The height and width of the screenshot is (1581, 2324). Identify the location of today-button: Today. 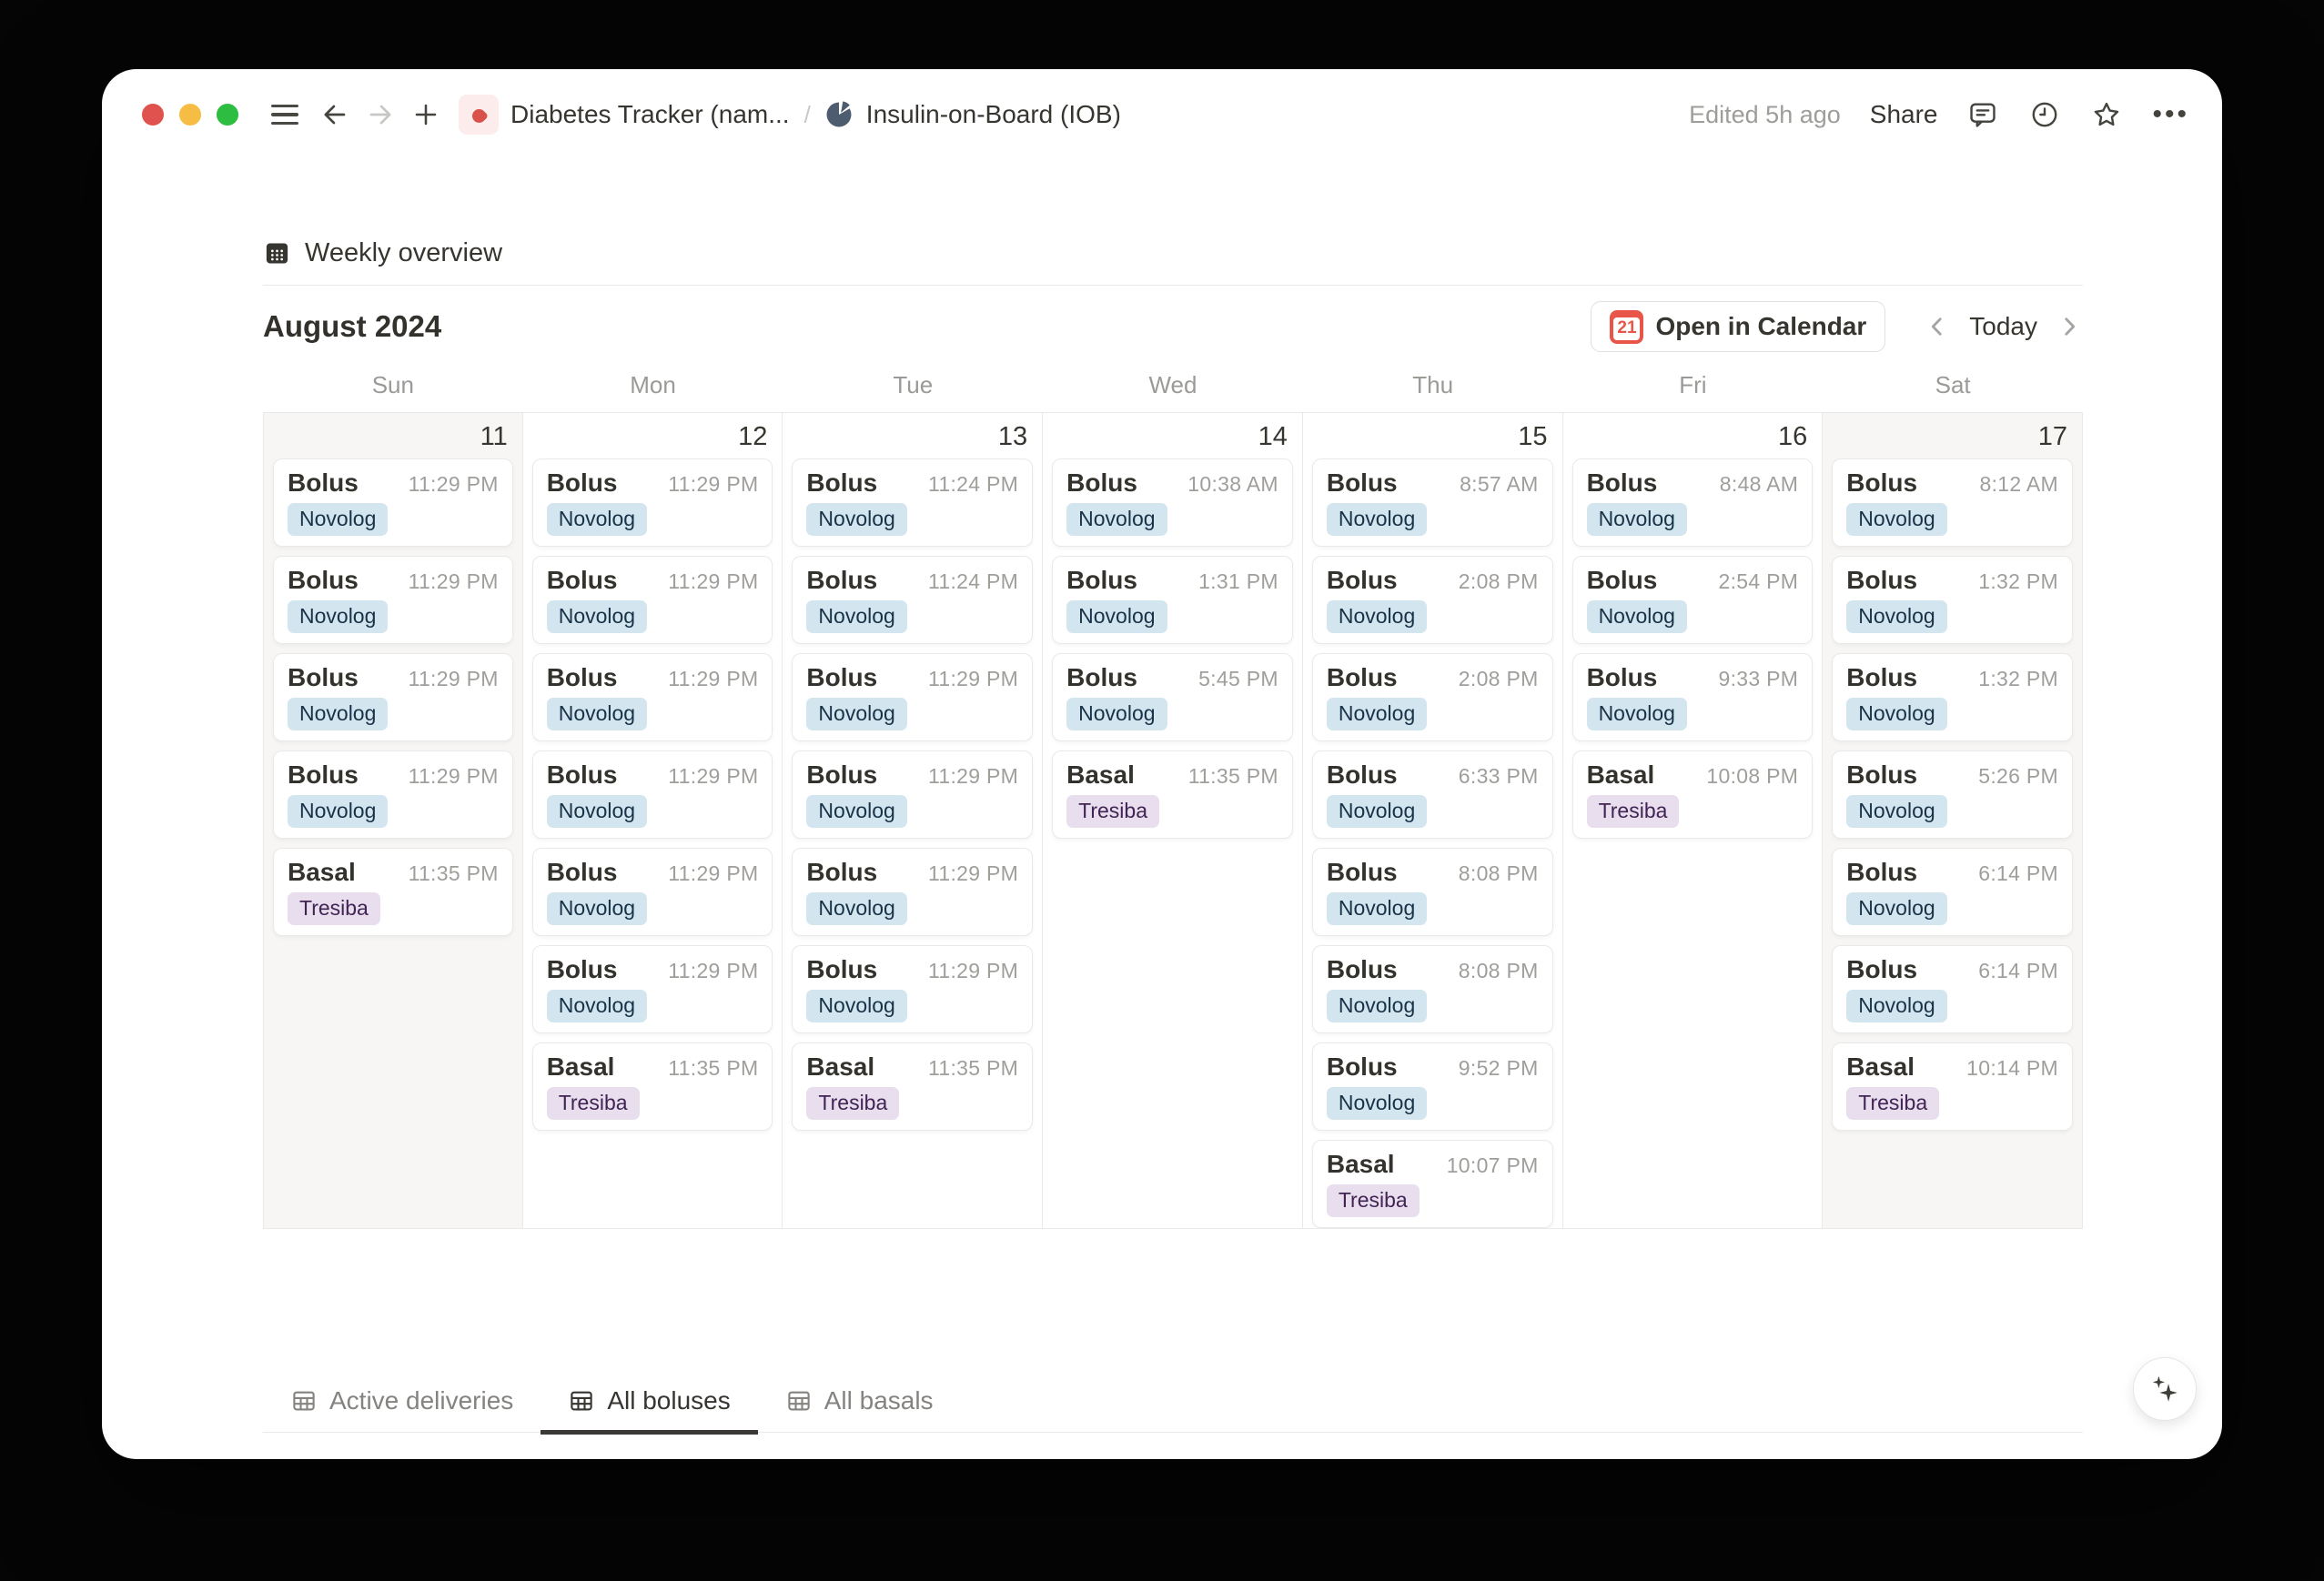
(2003, 327).